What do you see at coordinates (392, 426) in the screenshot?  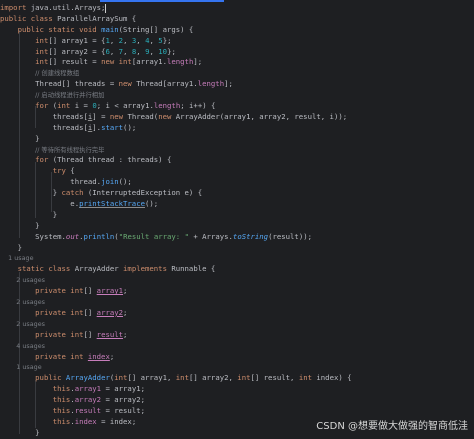 I see `watermark: CSDN @想要做大做强的智商低洼` at bounding box center [392, 426].